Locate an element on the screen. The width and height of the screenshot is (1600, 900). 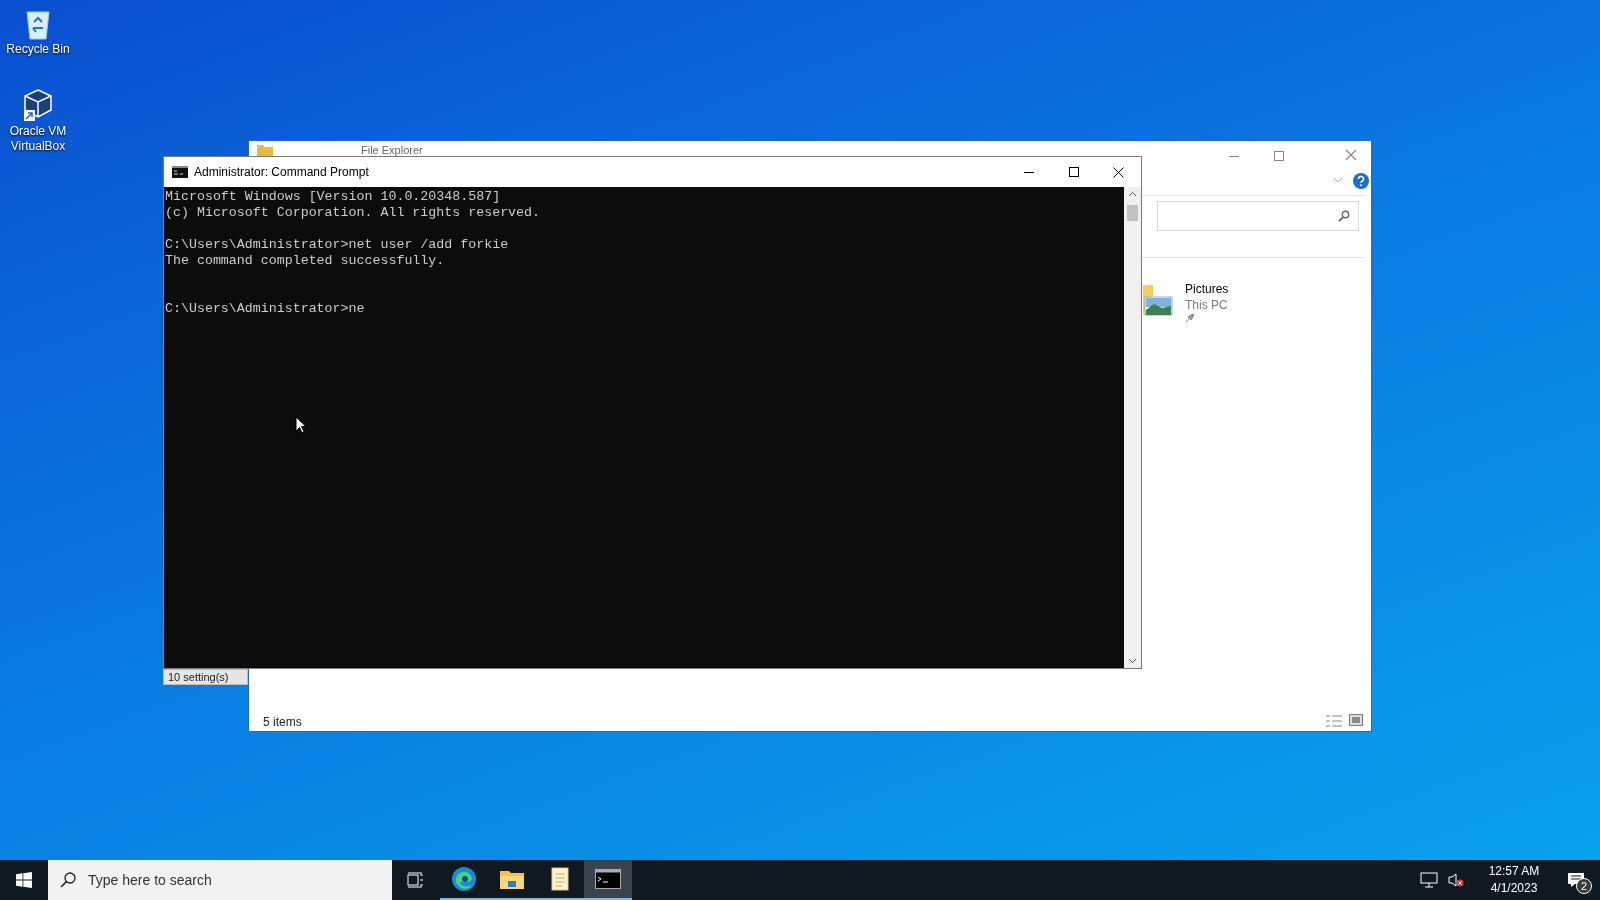
item-name: Pictures is located at coordinates (1207, 289).